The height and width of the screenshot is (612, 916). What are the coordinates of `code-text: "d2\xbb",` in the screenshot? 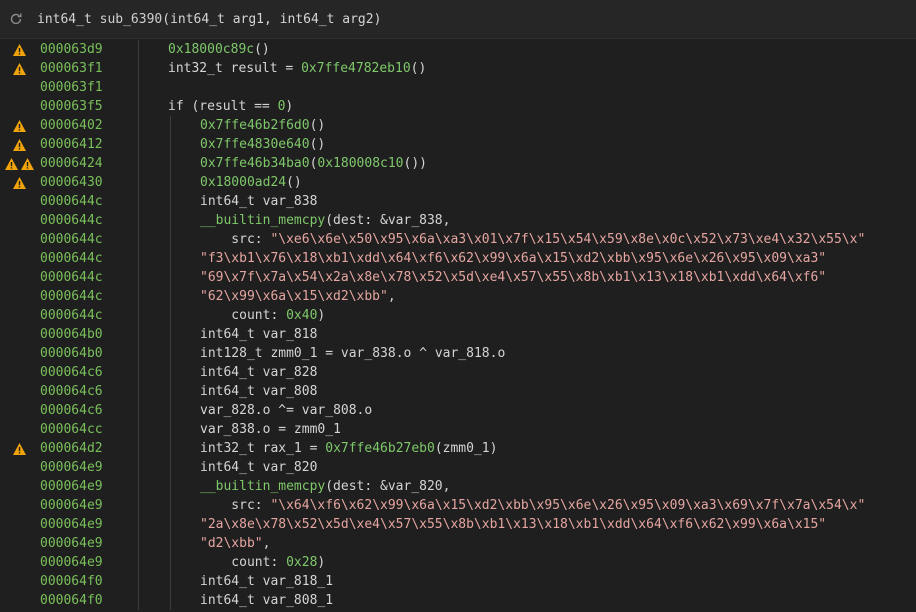 It's located at (235, 543).